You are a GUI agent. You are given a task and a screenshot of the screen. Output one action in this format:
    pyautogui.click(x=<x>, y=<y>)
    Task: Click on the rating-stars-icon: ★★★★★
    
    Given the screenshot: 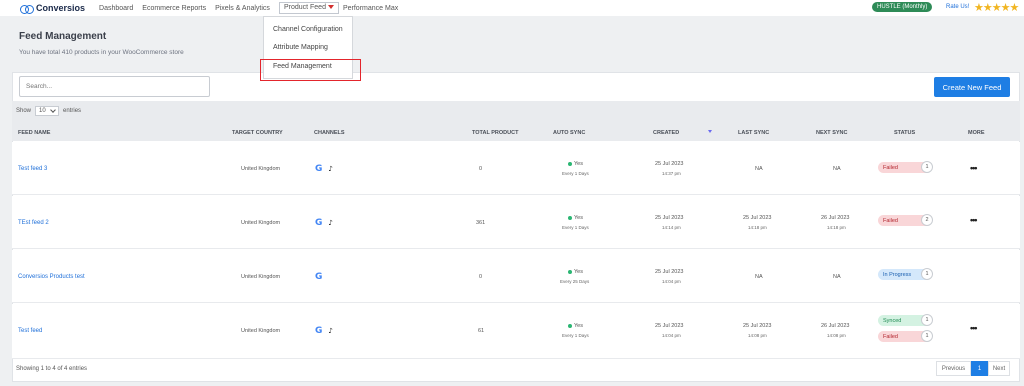 What is the action you would take?
    pyautogui.click(x=996, y=7)
    